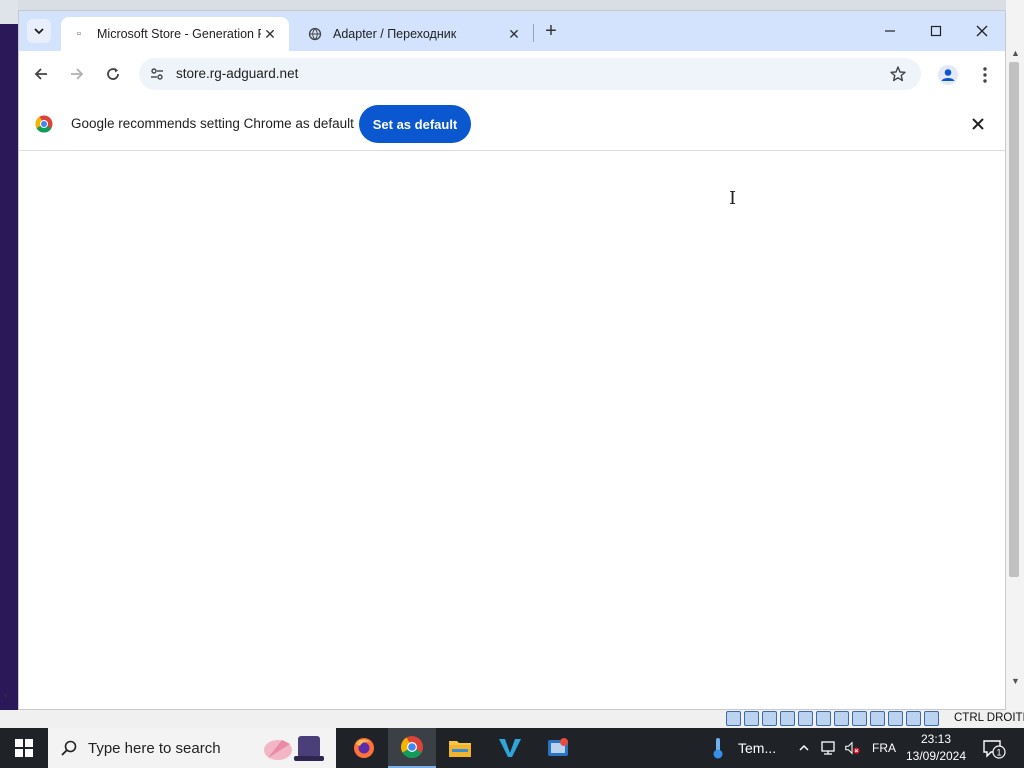  Describe the element at coordinates (828, 748) in the screenshot. I see `network-icon` at that location.